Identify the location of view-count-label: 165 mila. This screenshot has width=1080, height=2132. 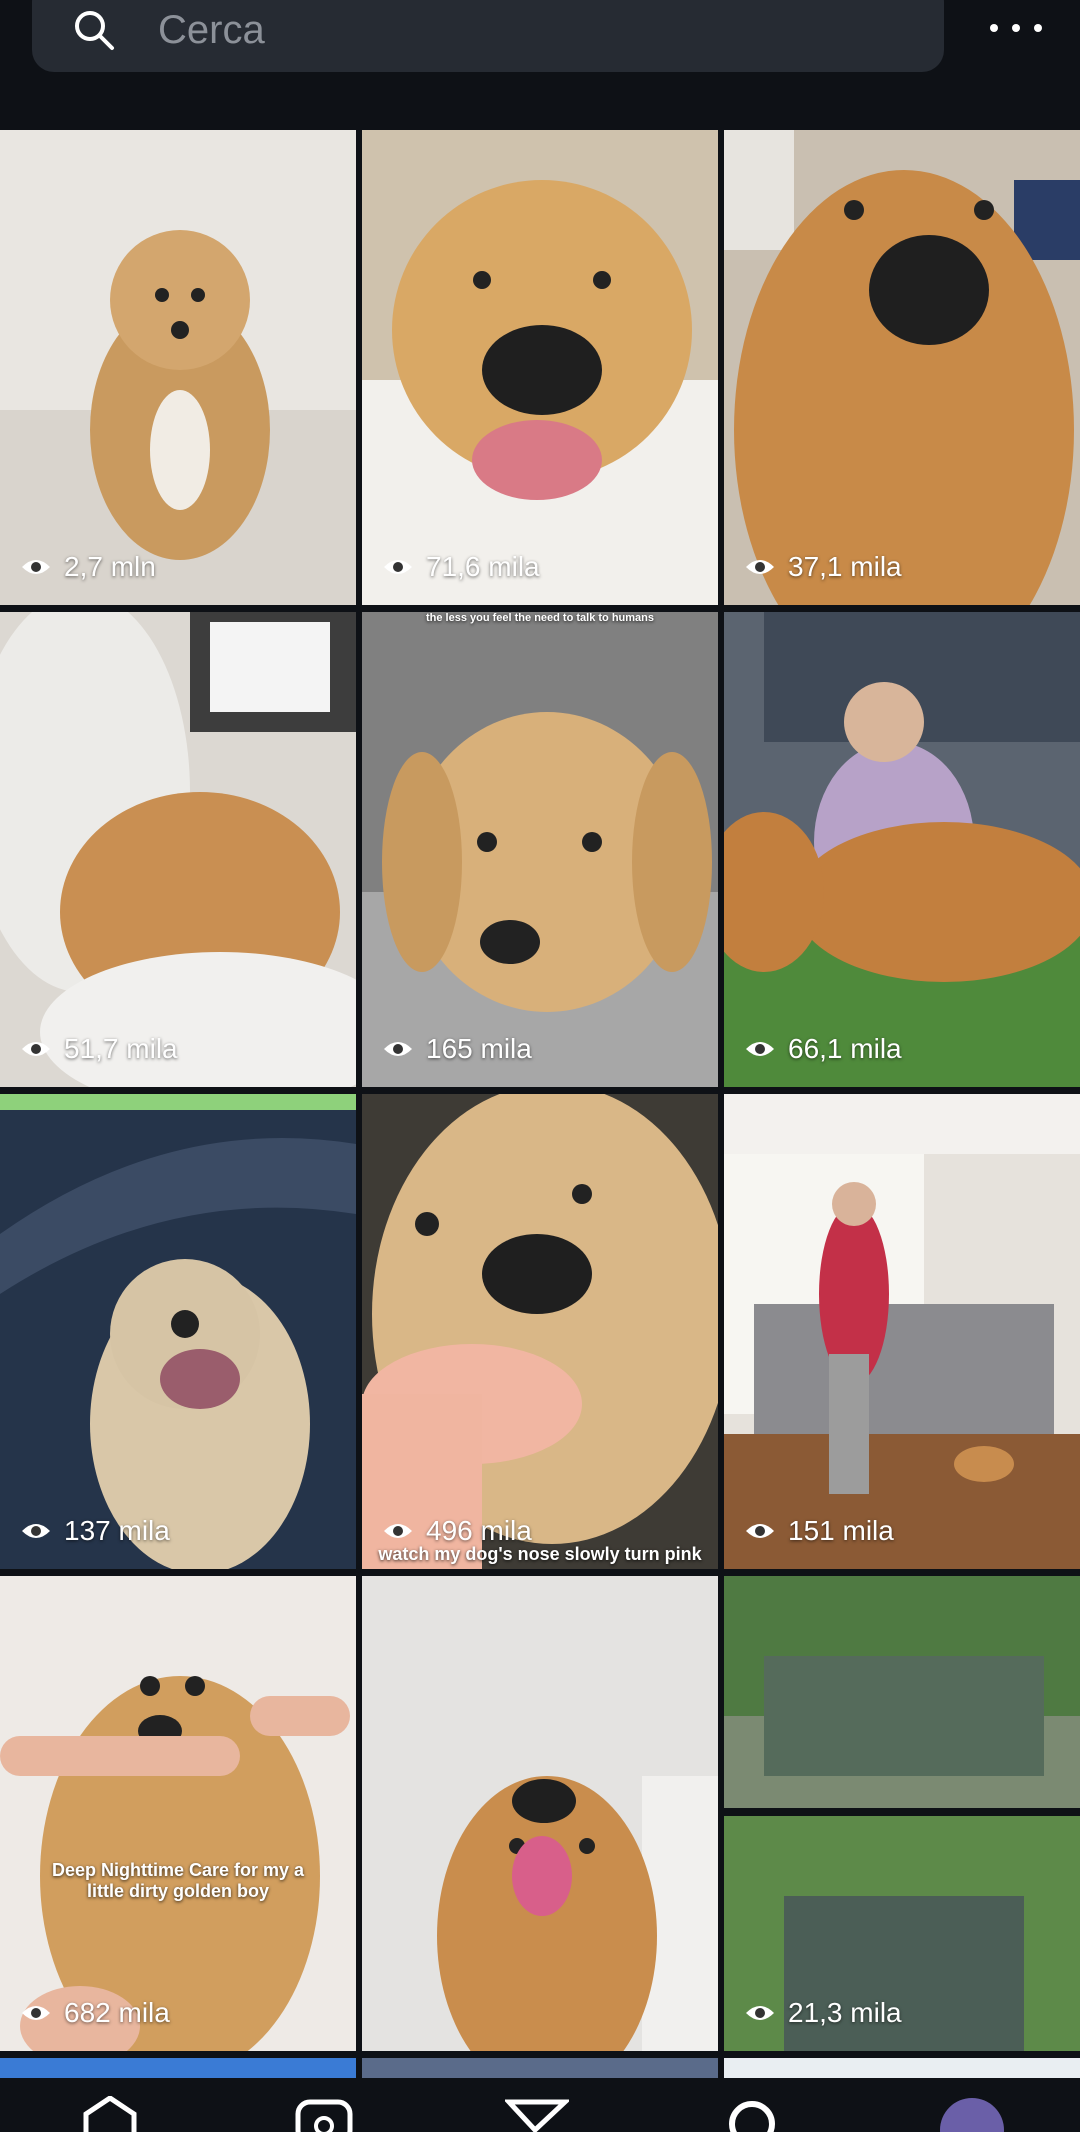
(479, 1048).